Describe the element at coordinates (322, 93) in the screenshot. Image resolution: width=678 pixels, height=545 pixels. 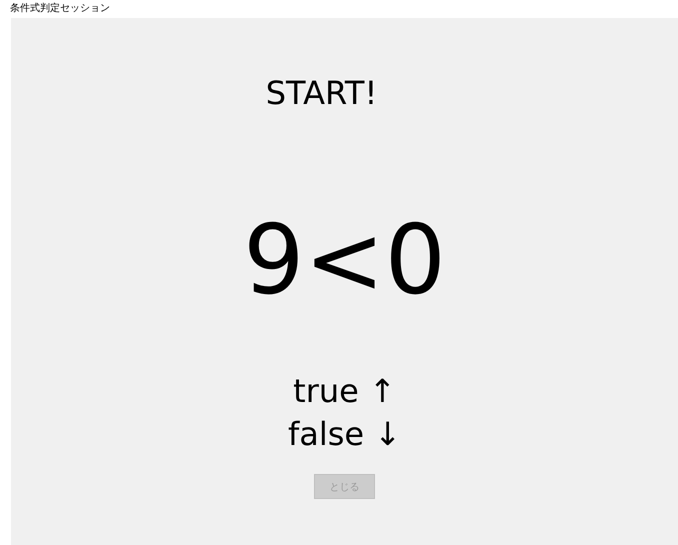
I see `status-text: START!` at that location.